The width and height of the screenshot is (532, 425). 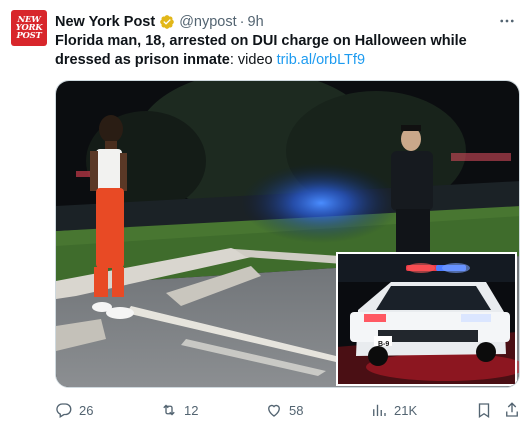 I want to click on tweet-header: New York Post @nypost · 9h, so click(x=159, y=22).